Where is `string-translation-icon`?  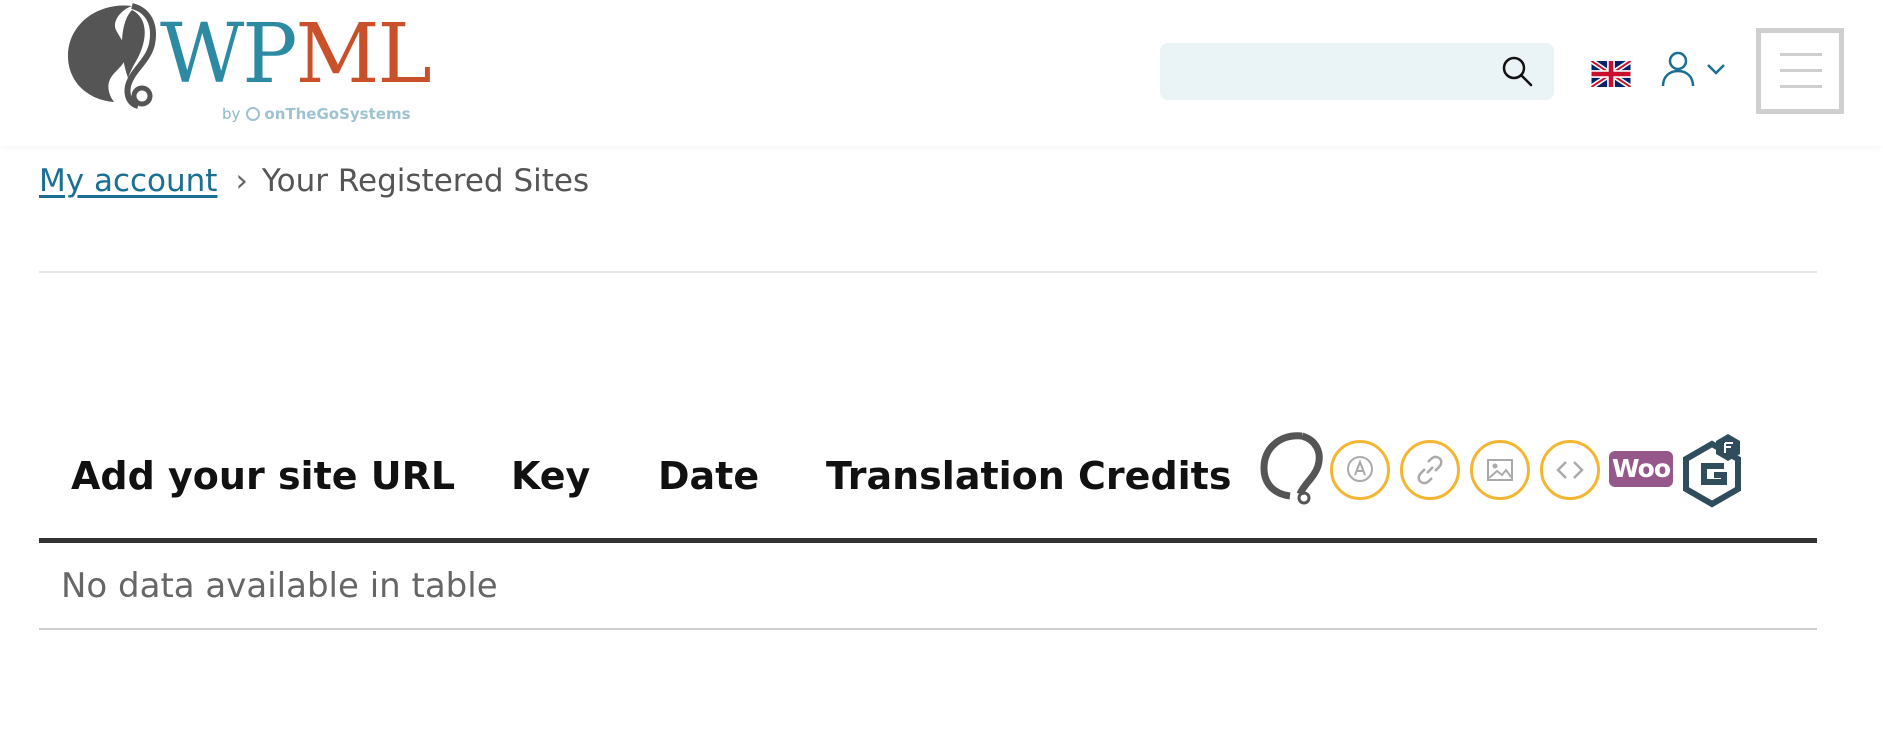 string-translation-icon is located at coordinates (1360, 470).